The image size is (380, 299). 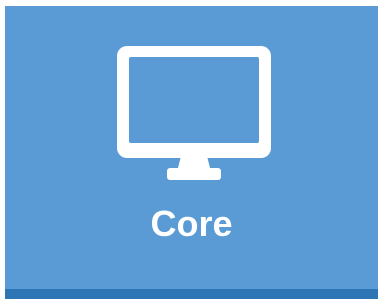 I want to click on tile-bottom-bar, so click(x=191, y=294).